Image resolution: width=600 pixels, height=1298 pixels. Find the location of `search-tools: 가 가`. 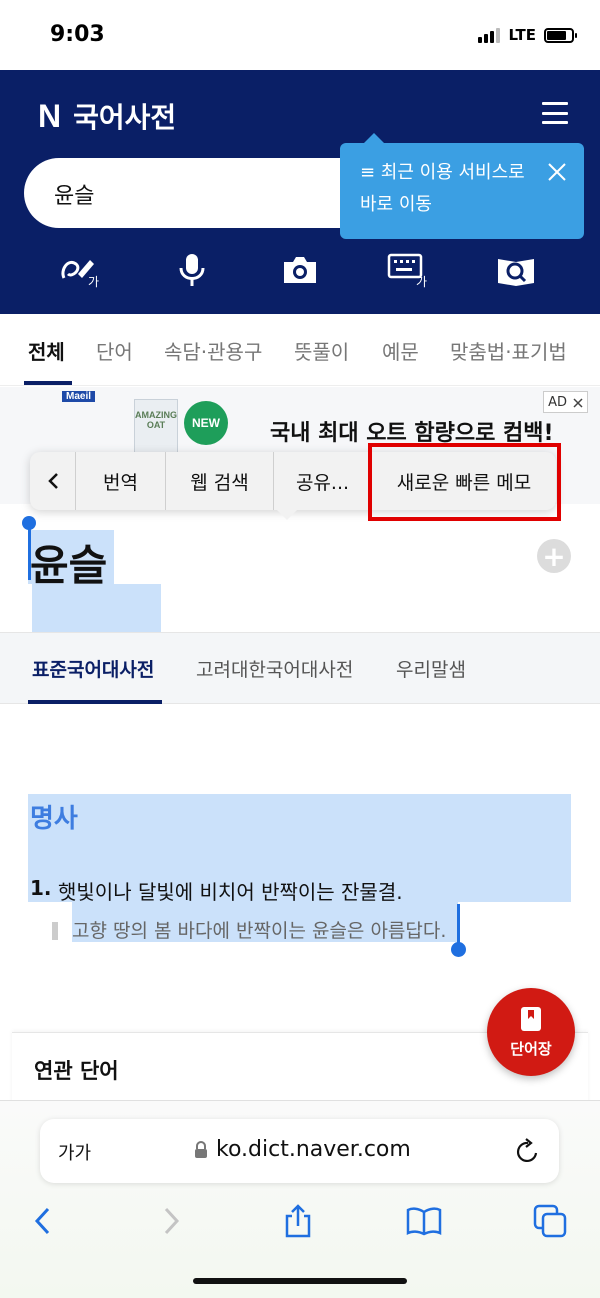

search-tools: 가 가 is located at coordinates (300, 272).